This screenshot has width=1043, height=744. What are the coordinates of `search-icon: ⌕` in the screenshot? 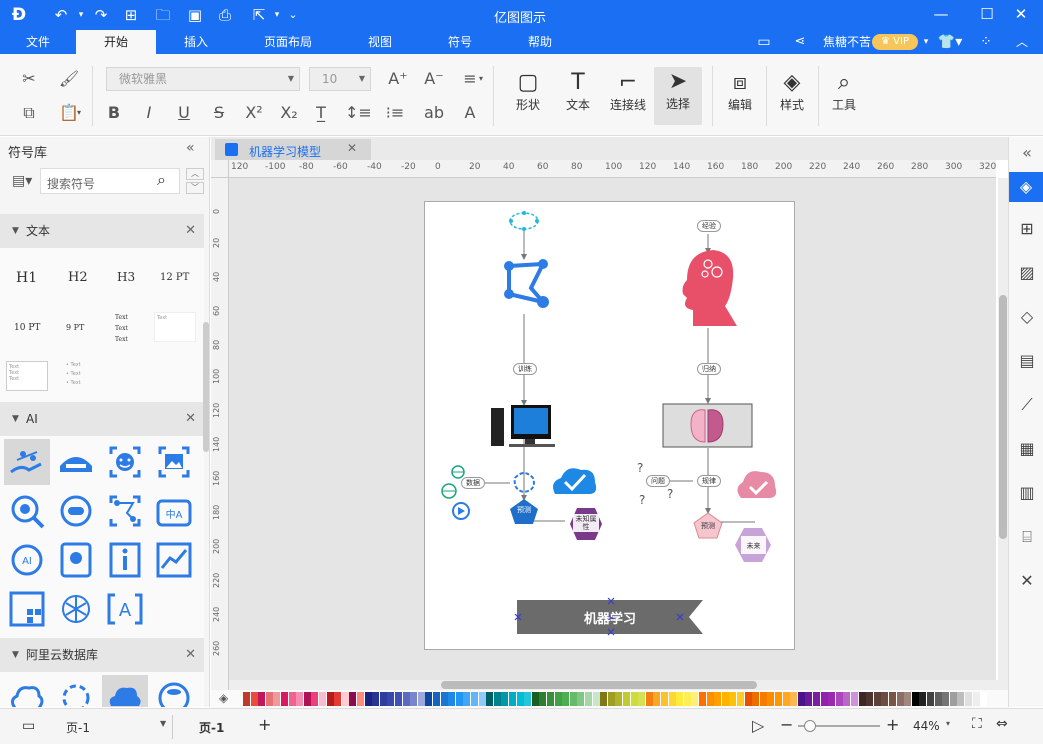 It's located at (161, 180).